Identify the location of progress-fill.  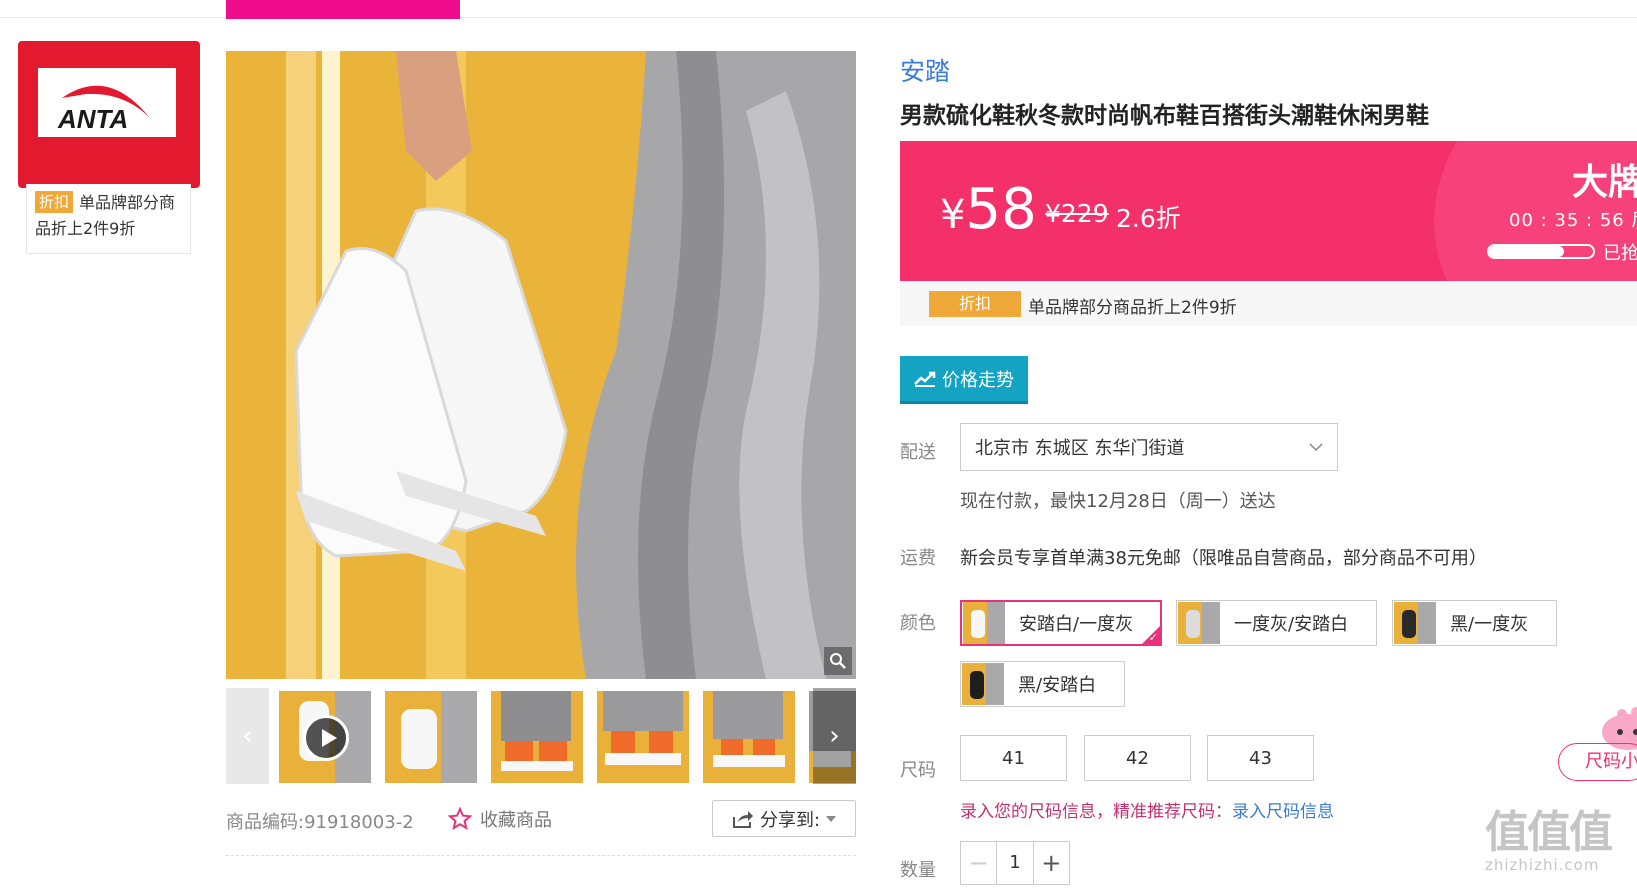
(1526, 251).